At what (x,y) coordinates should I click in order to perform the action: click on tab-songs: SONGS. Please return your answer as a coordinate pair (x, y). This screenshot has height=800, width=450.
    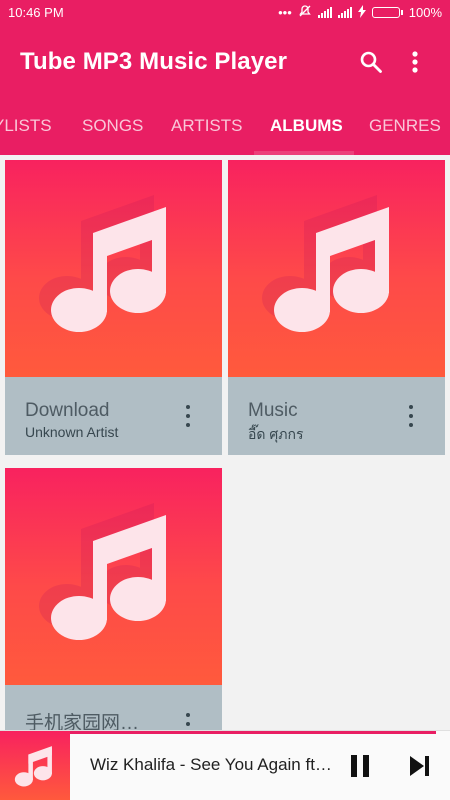
    Looking at the image, I should click on (112, 127).